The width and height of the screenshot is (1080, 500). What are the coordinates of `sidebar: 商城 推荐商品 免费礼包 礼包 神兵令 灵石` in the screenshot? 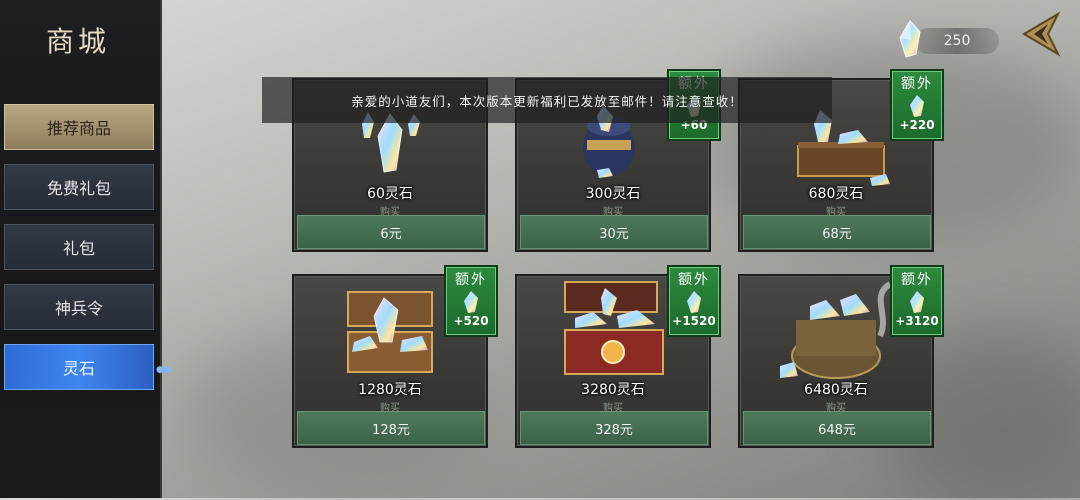 It's located at (81, 249).